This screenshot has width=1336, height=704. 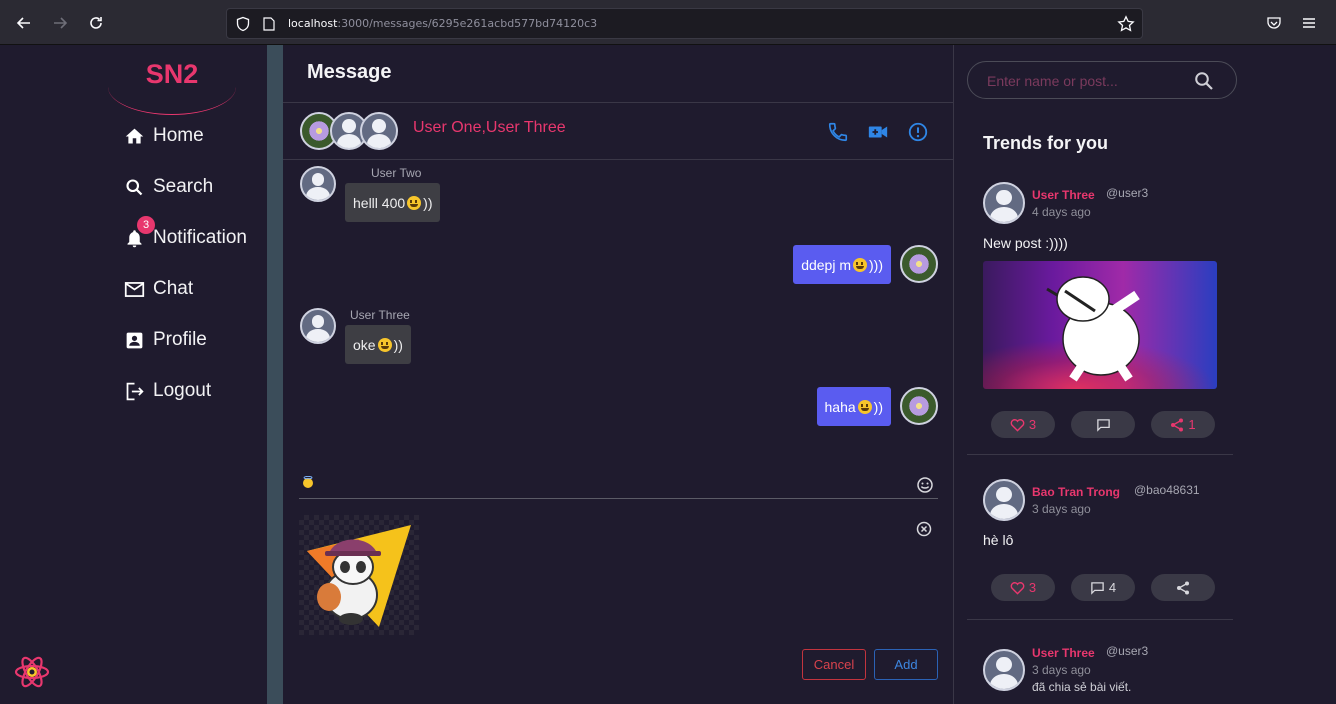 I want to click on url-path: :3000/messages/6295e261acbd577bd74120c3, so click(x=467, y=23).